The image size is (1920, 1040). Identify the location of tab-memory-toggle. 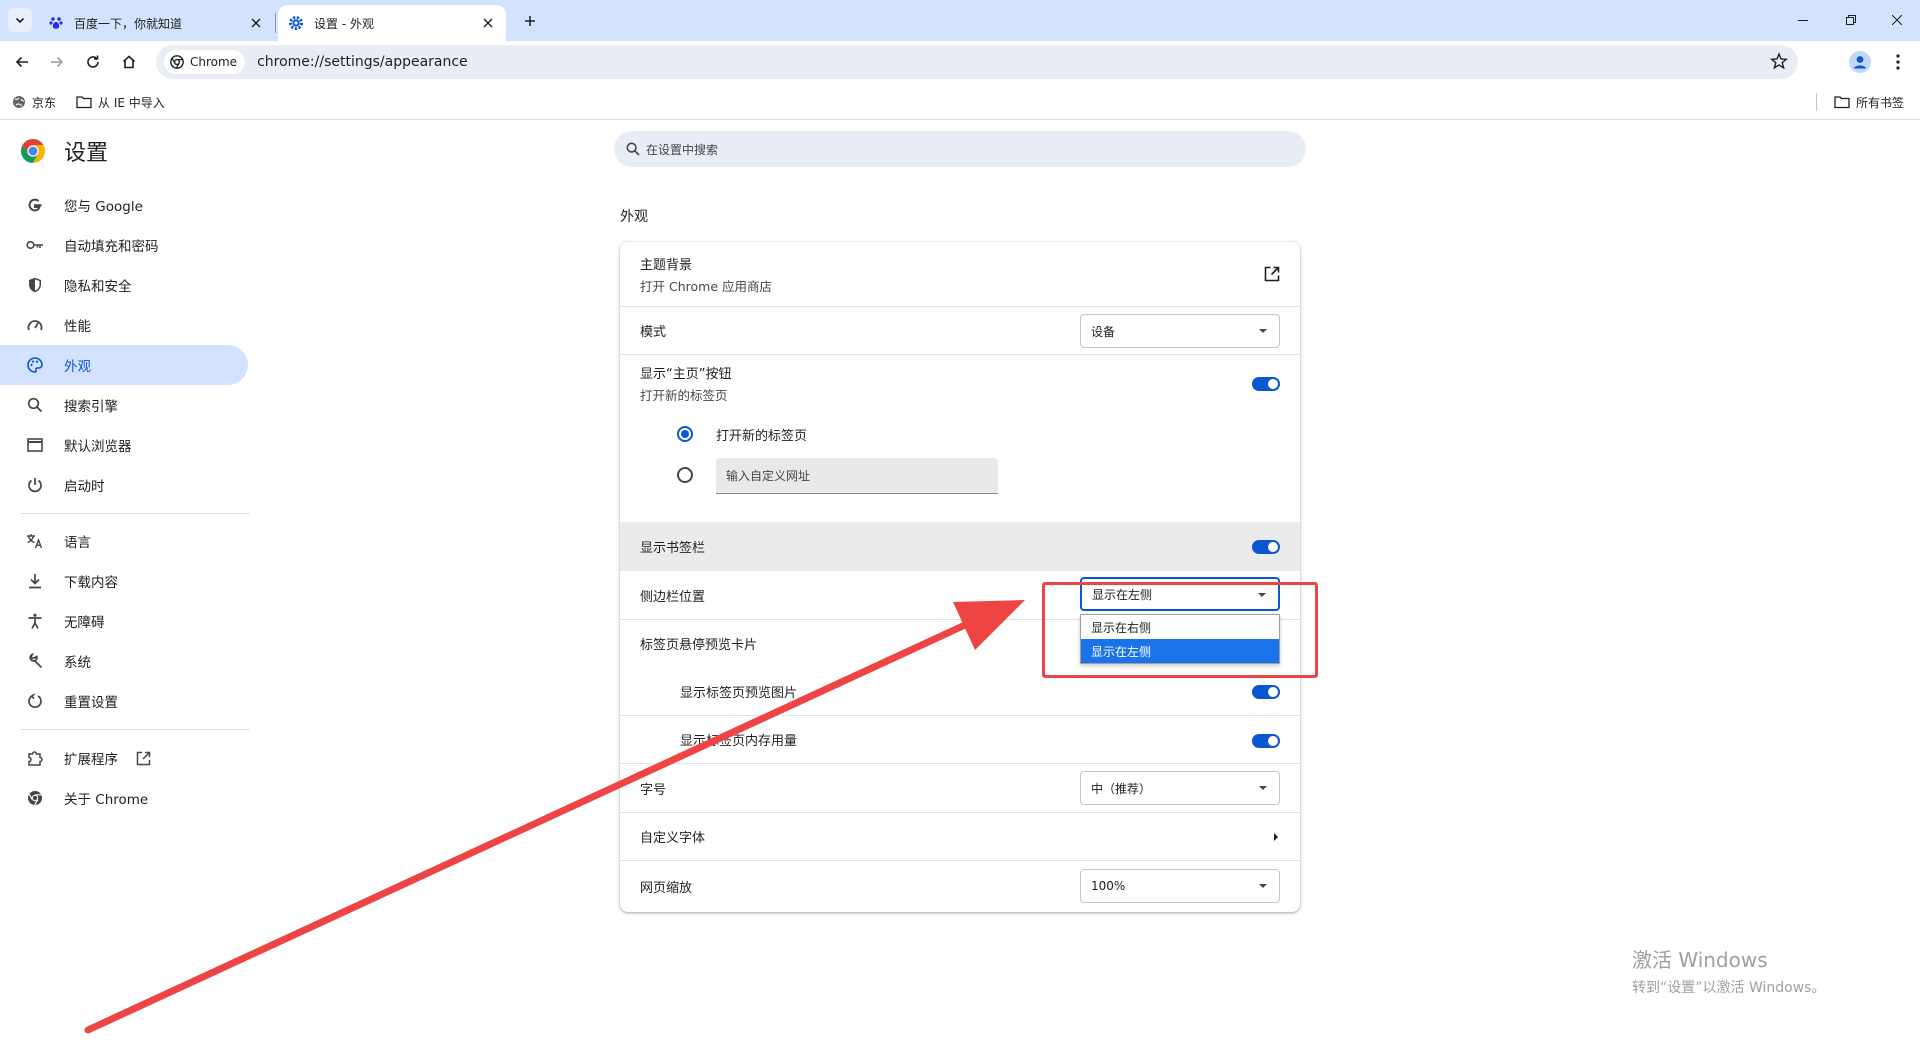
(1266, 740).